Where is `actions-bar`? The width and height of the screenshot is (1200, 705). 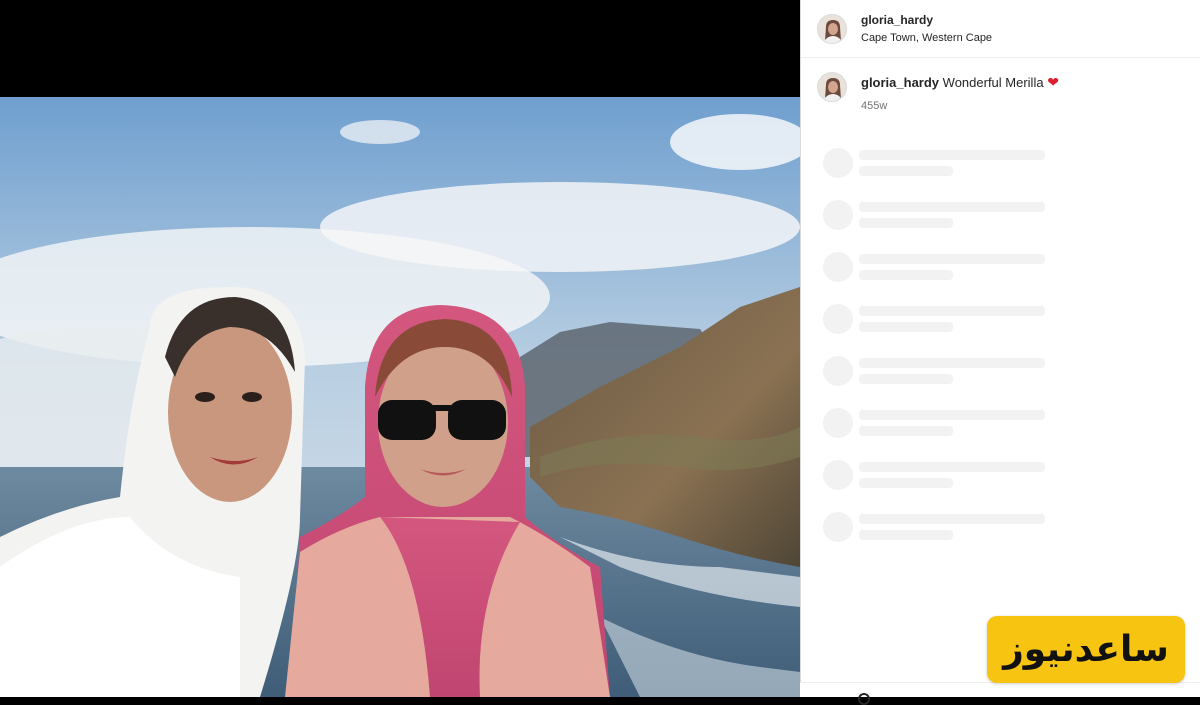
actions-bar is located at coordinates (1000, 693).